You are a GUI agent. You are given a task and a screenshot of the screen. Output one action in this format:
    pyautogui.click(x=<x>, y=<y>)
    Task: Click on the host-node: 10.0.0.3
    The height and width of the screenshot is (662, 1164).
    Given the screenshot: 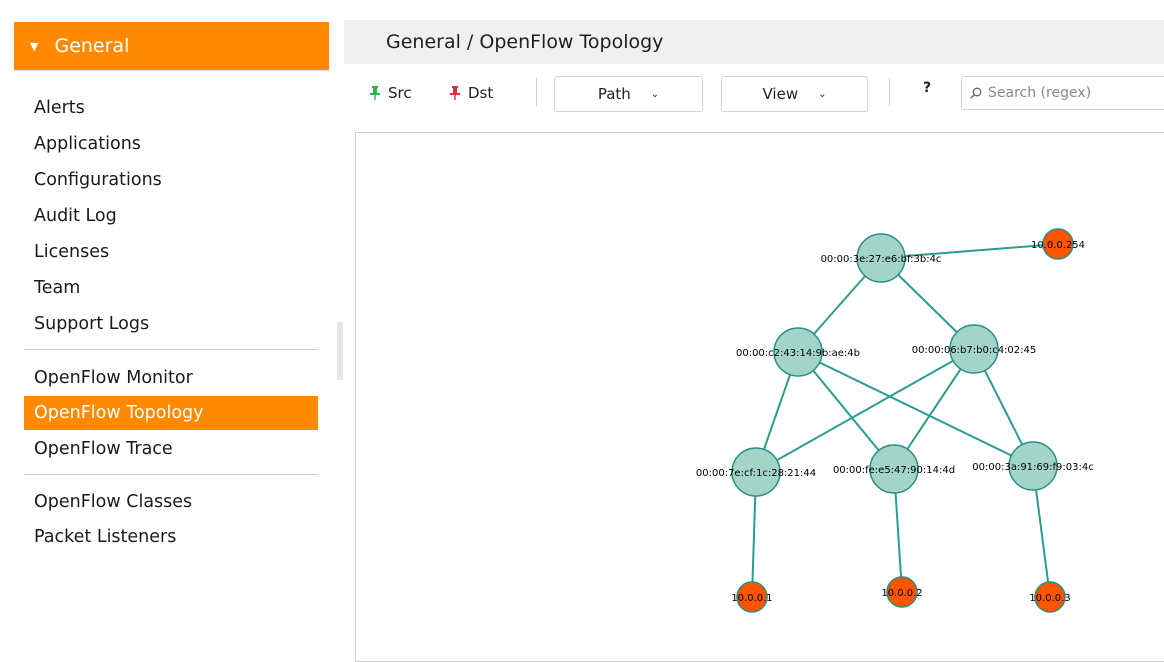 What is the action you would take?
    pyautogui.click(x=1050, y=597)
    